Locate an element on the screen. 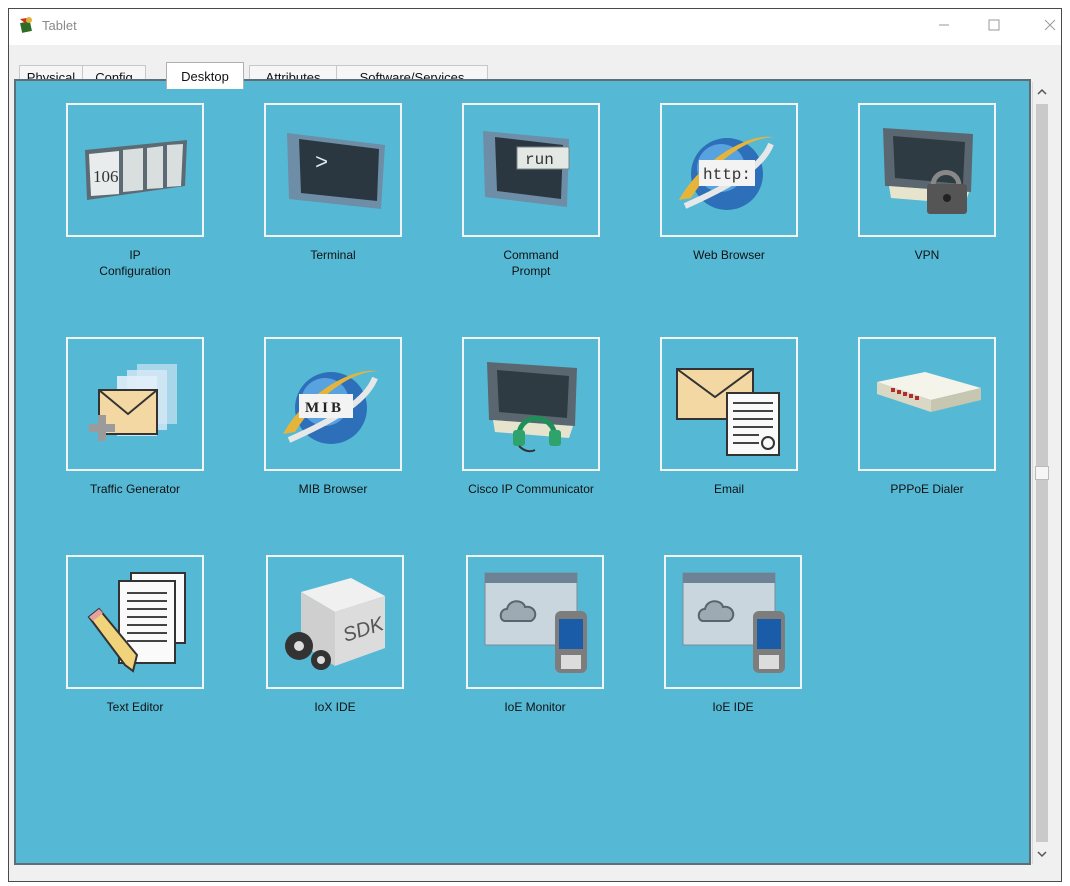  mib-browser-icon: MIB is located at coordinates (332, 407).